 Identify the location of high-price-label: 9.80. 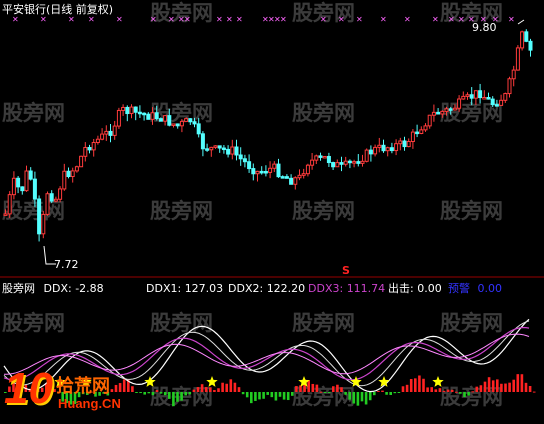
(484, 27).